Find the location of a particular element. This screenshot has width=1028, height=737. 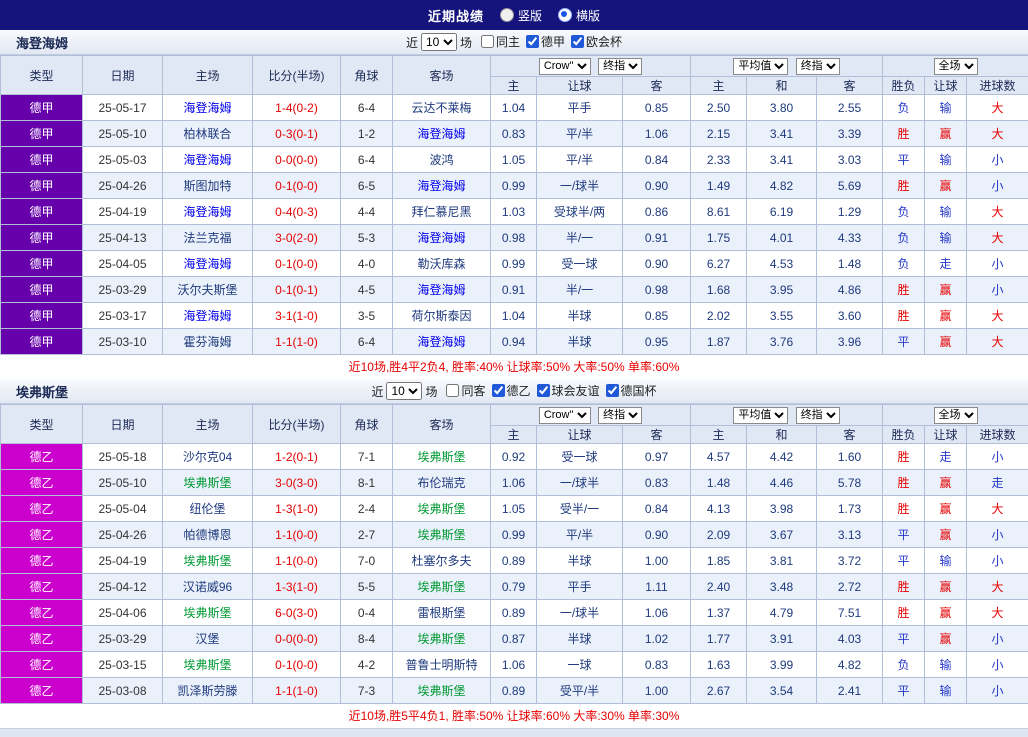

home-team-link: 斯图加特 is located at coordinates (208, 186).